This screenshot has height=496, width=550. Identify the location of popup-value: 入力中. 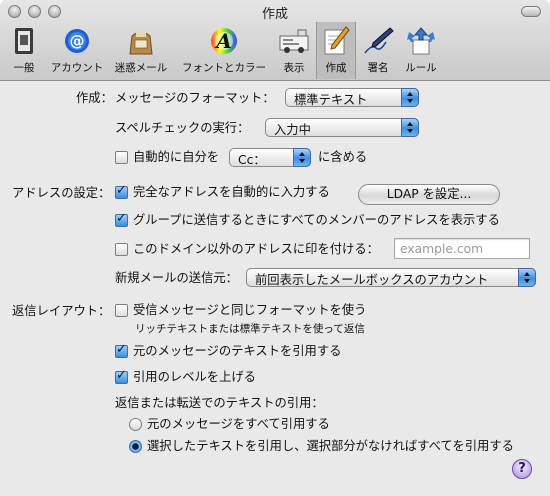
(292, 130).